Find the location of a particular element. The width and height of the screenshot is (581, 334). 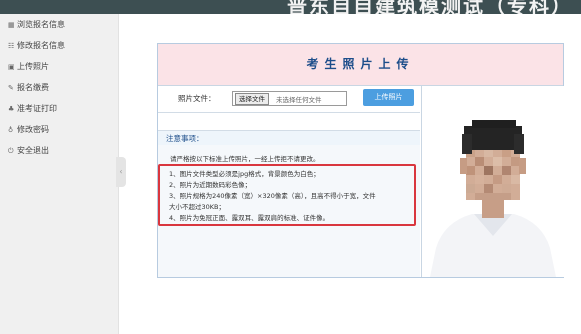

edit-info-icon: ☷ is located at coordinates (11, 46).